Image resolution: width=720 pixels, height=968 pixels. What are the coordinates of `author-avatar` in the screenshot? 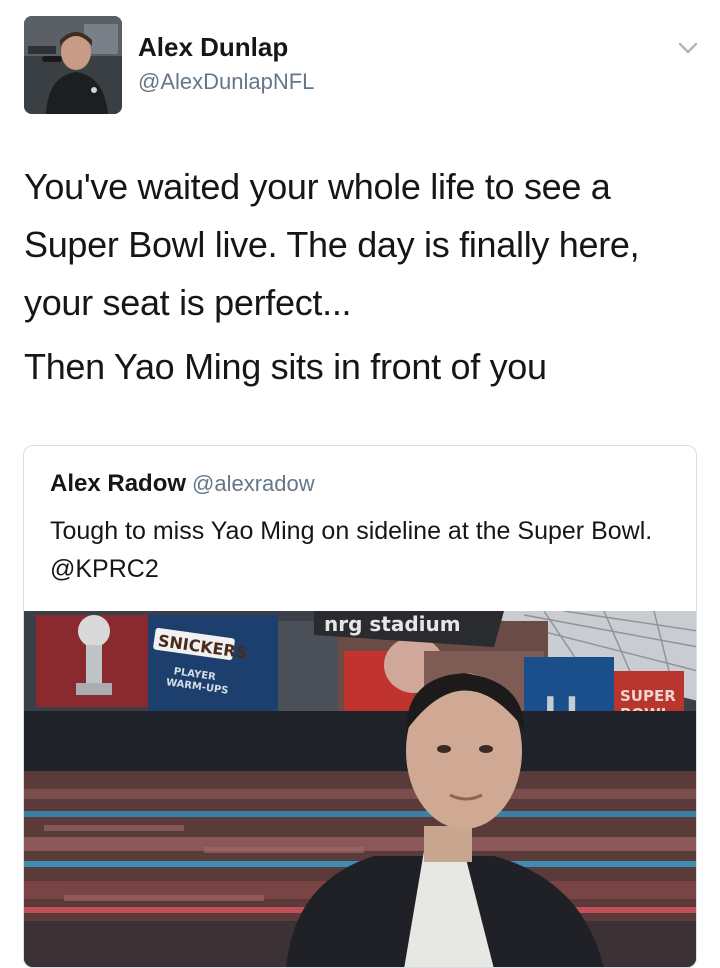 It's located at (73, 65).